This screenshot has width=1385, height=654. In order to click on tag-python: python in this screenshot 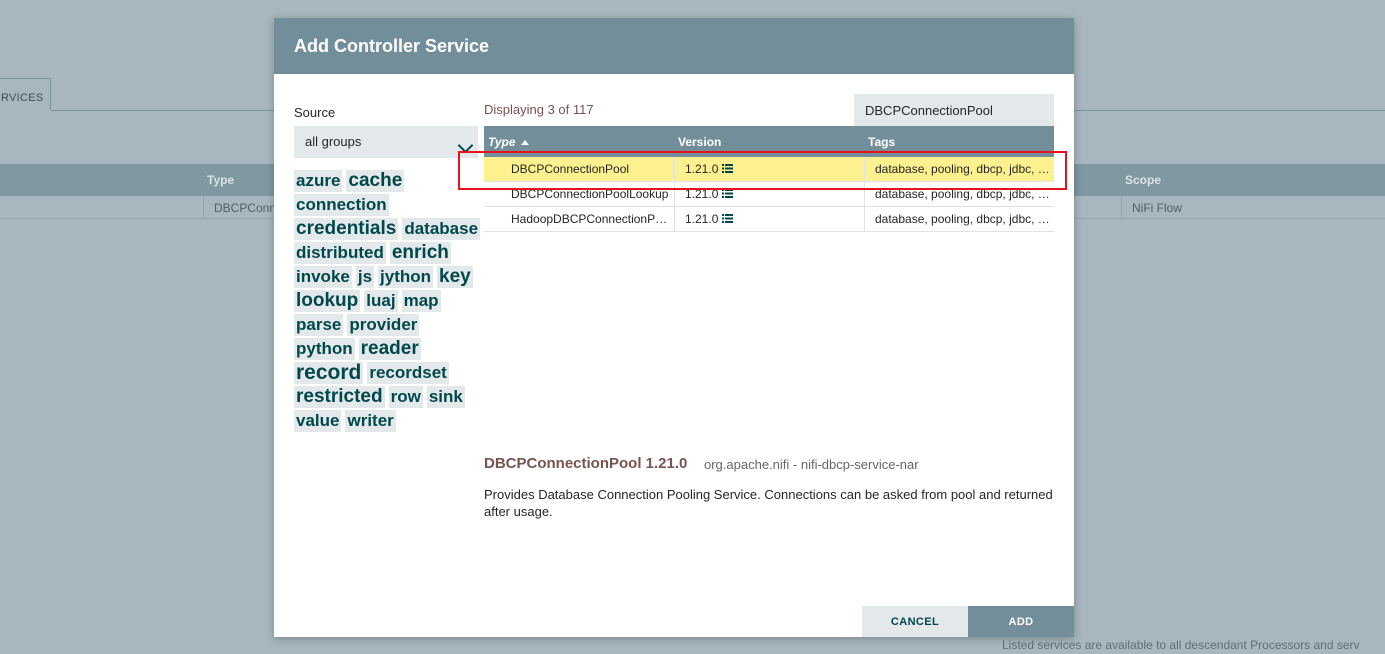, I will do `click(324, 349)`.